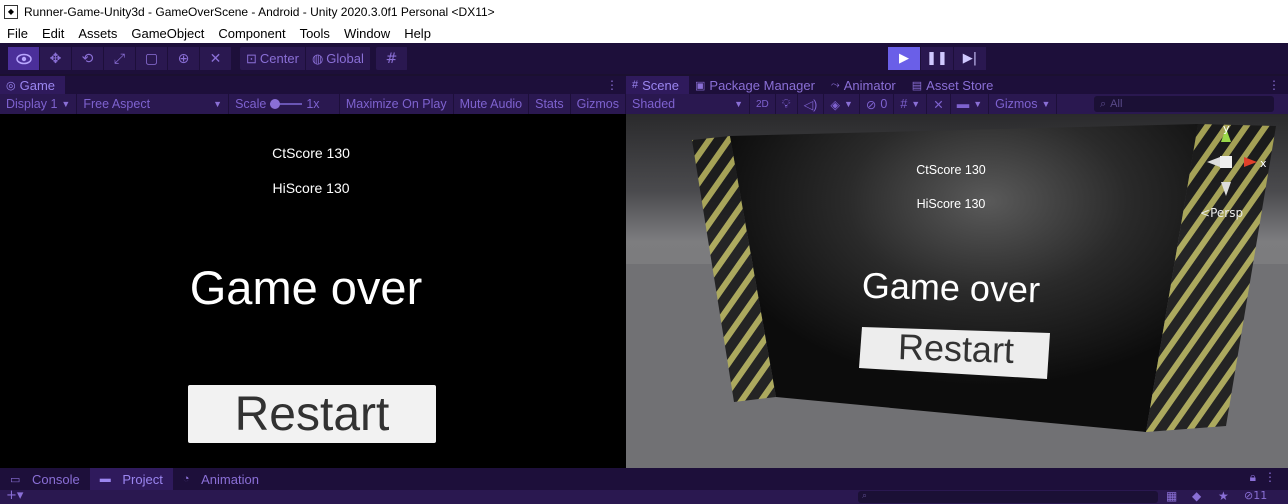 Image resolution: width=1288 pixels, height=504 pixels. I want to click on pause-button: ❚❚, so click(937, 58).